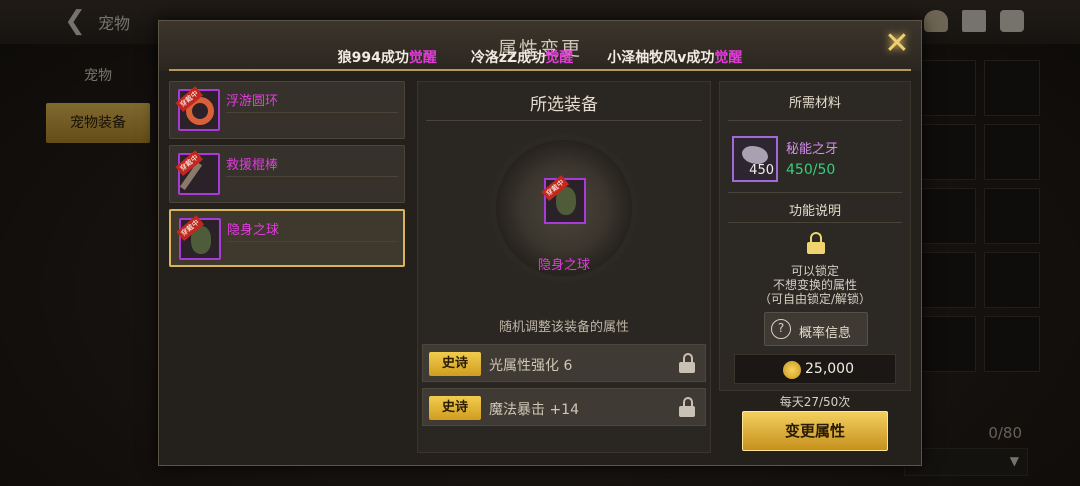  What do you see at coordinates (897, 44) in the screenshot?
I see `close-x-icon: ✕` at bounding box center [897, 44].